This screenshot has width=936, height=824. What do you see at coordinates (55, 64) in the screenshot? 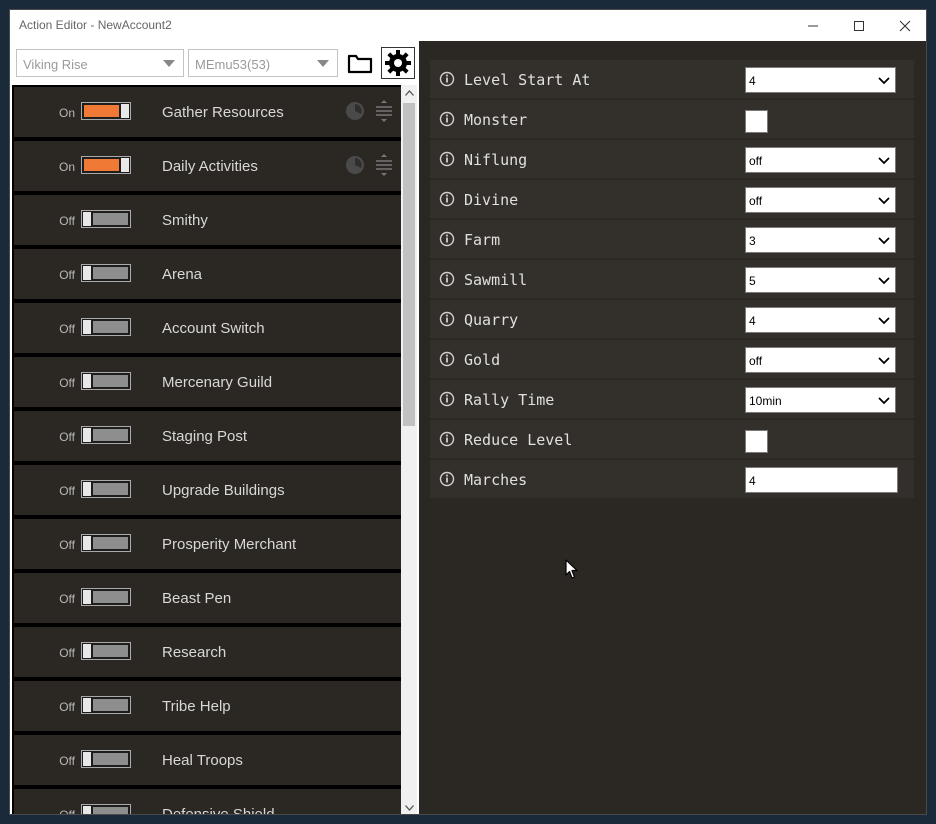
I see `game-select-value: Viking Rise` at bounding box center [55, 64].